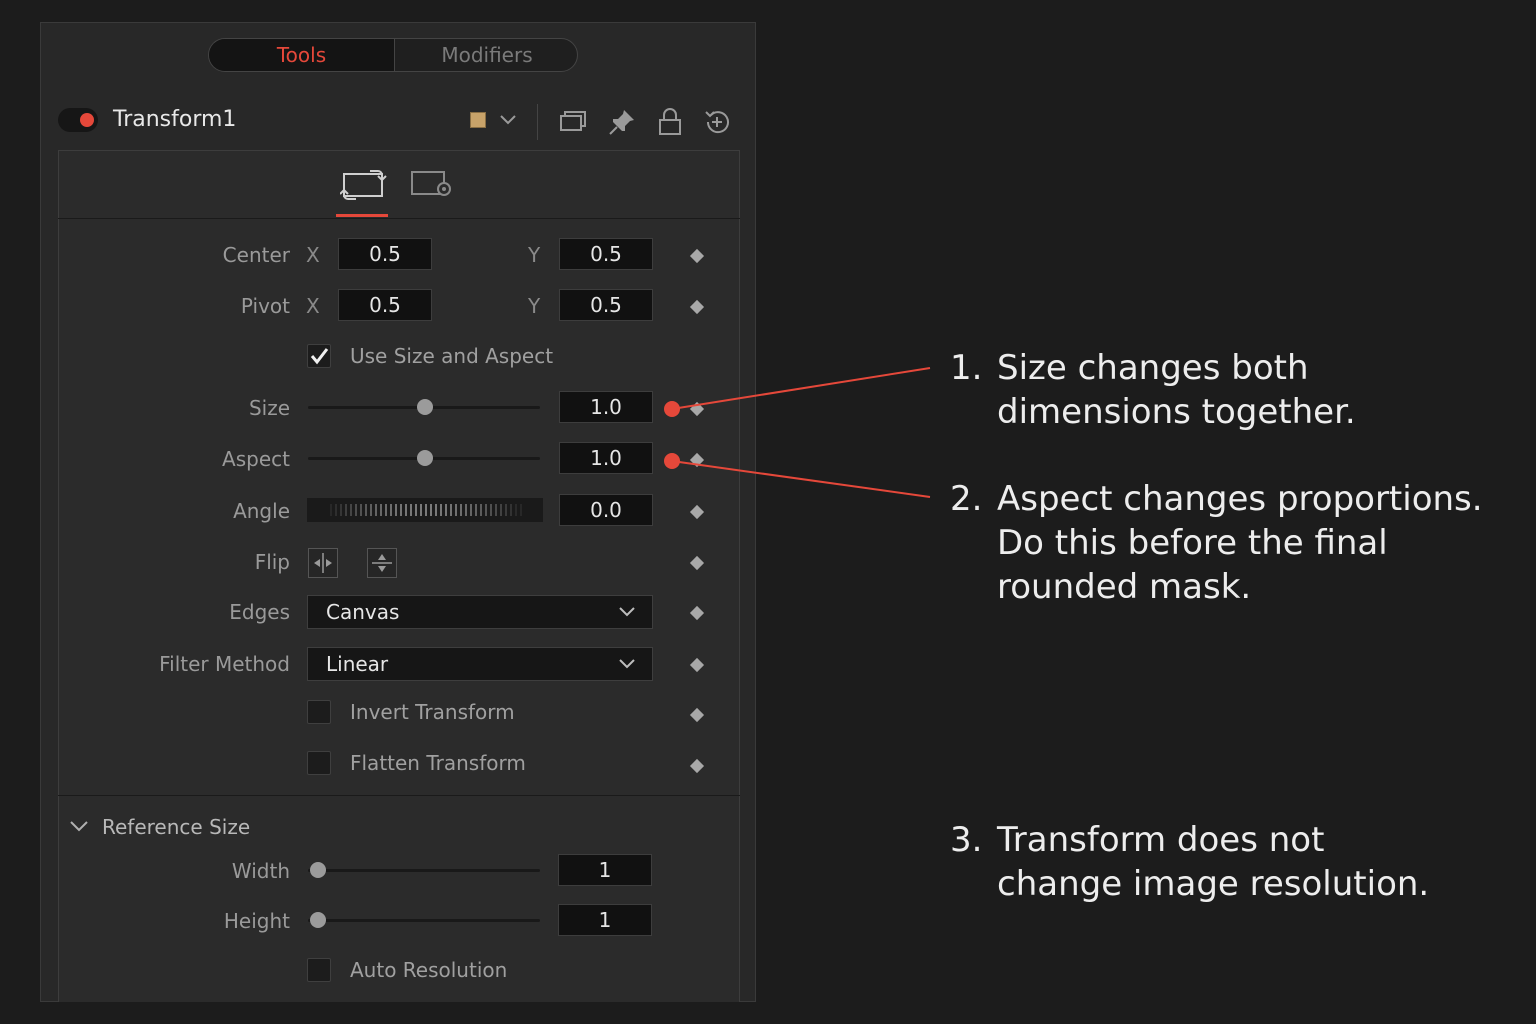 The width and height of the screenshot is (1536, 1024). What do you see at coordinates (1124, 587) in the screenshot?
I see `annotation-2-line-3: rounded mask.` at bounding box center [1124, 587].